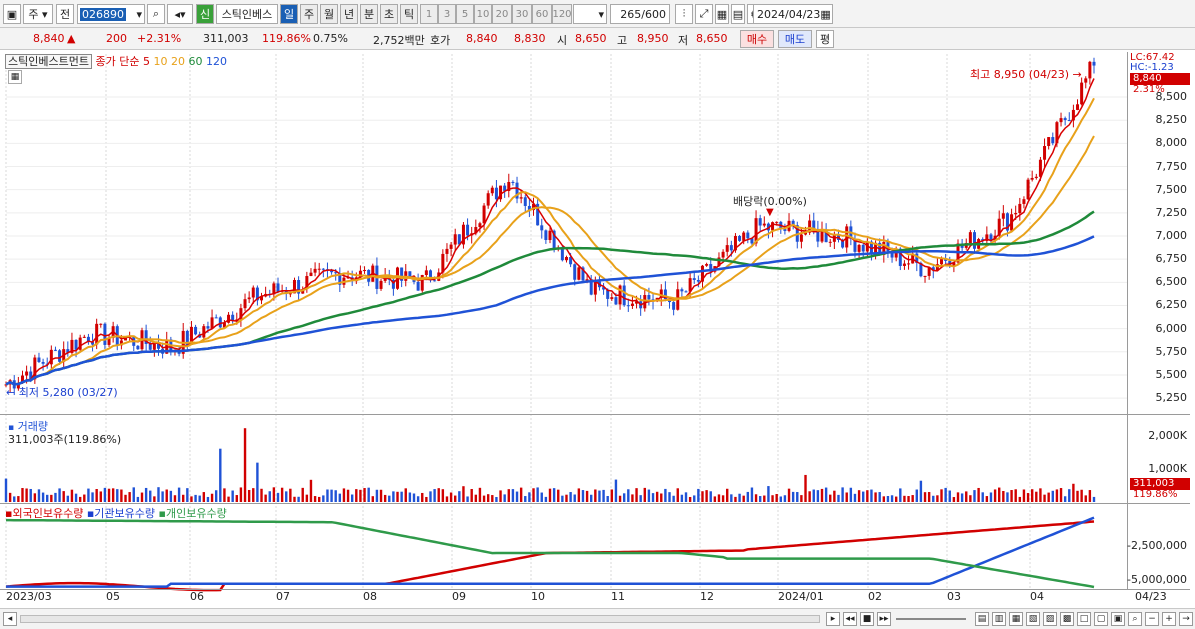  What do you see at coordinates (68, 392) in the screenshot?
I see `low-note-text: 최저 5,280 (03/27)` at bounding box center [68, 392].